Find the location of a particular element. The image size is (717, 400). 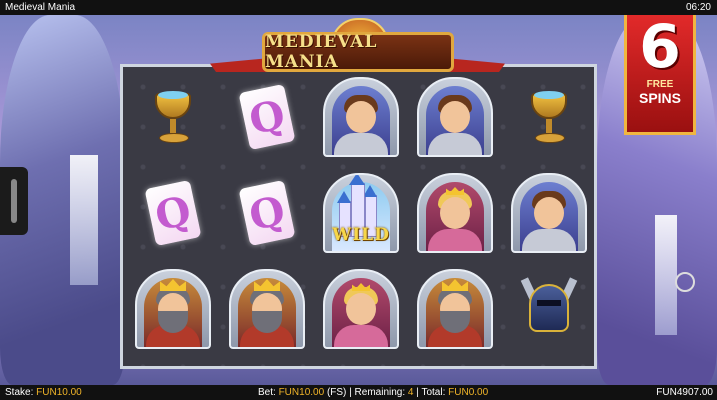

stake-value: FUN10.00 is located at coordinates (59, 392).